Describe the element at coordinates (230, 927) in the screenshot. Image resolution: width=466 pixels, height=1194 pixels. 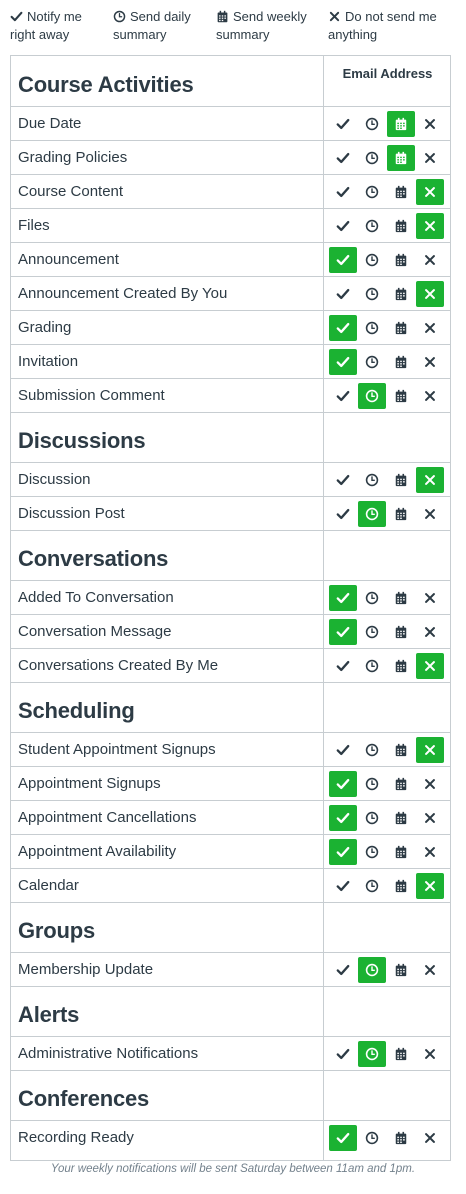
I see `category-header-row: Groups` at that location.